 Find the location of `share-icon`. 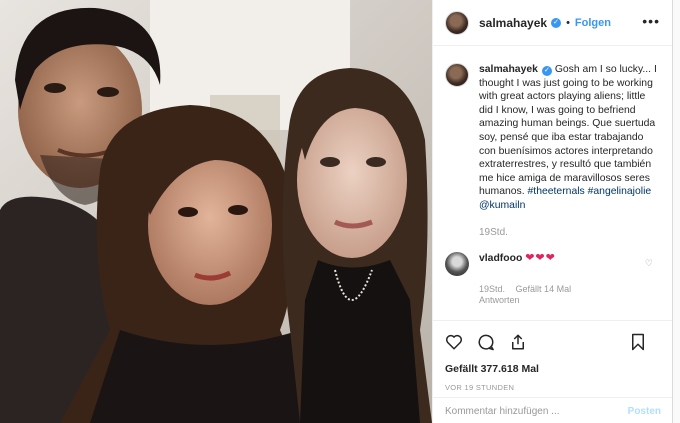

share-icon is located at coordinates (518, 342).